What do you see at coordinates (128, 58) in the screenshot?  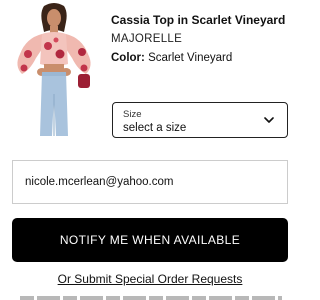 I see `color-label: Color:` at bounding box center [128, 58].